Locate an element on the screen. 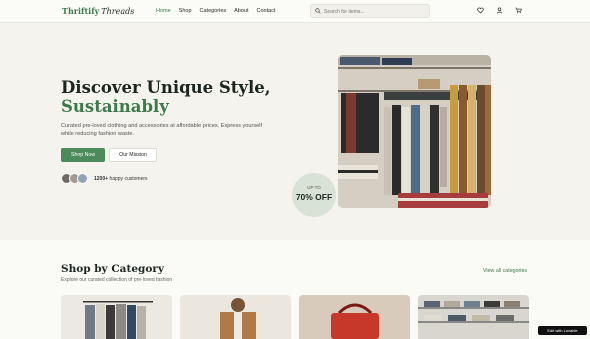 This screenshot has width=590, height=339. view-all-categories-link: View all categories is located at coordinates (505, 271).